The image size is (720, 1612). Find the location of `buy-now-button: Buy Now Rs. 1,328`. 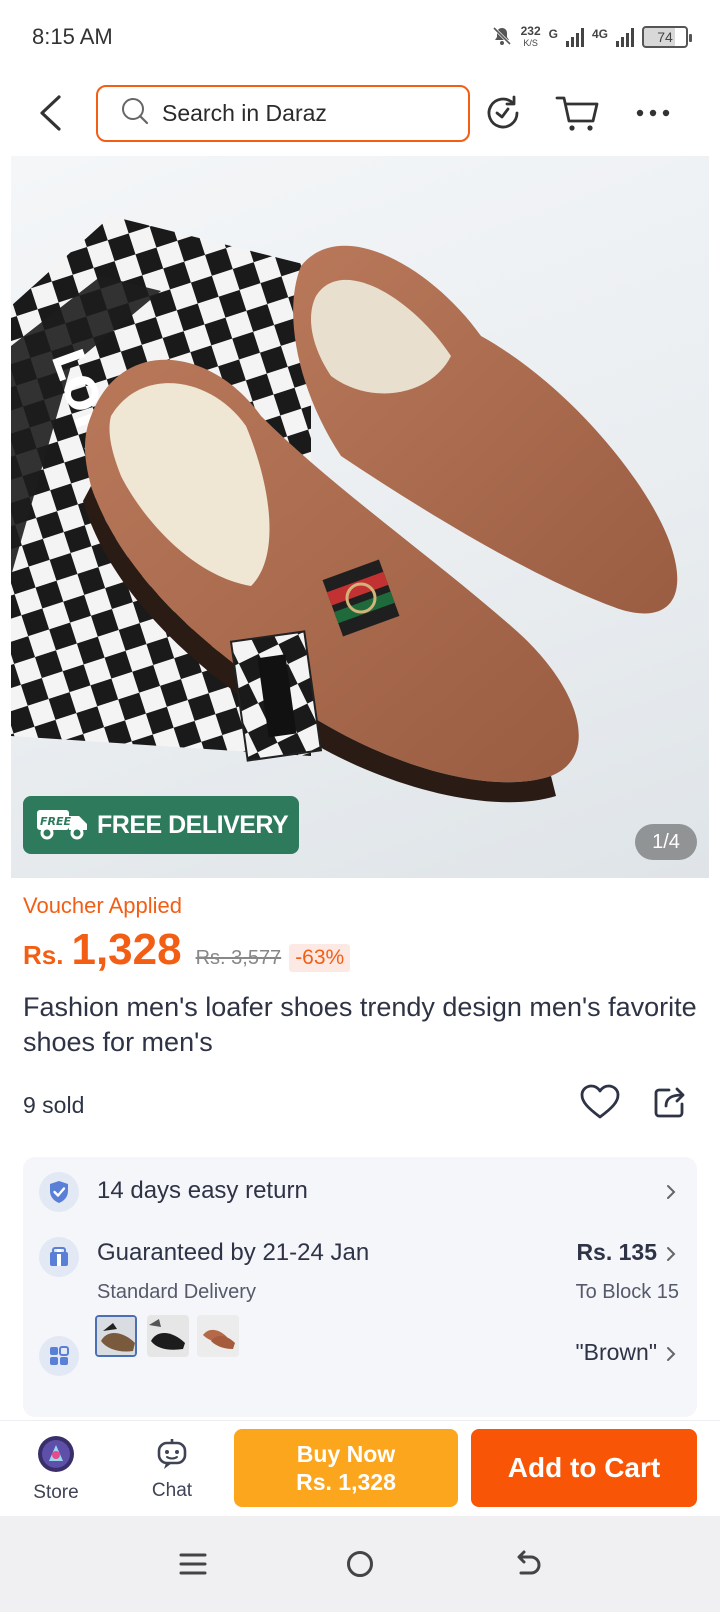

buy-now-button: Buy Now Rs. 1,328 is located at coordinates (346, 1468).